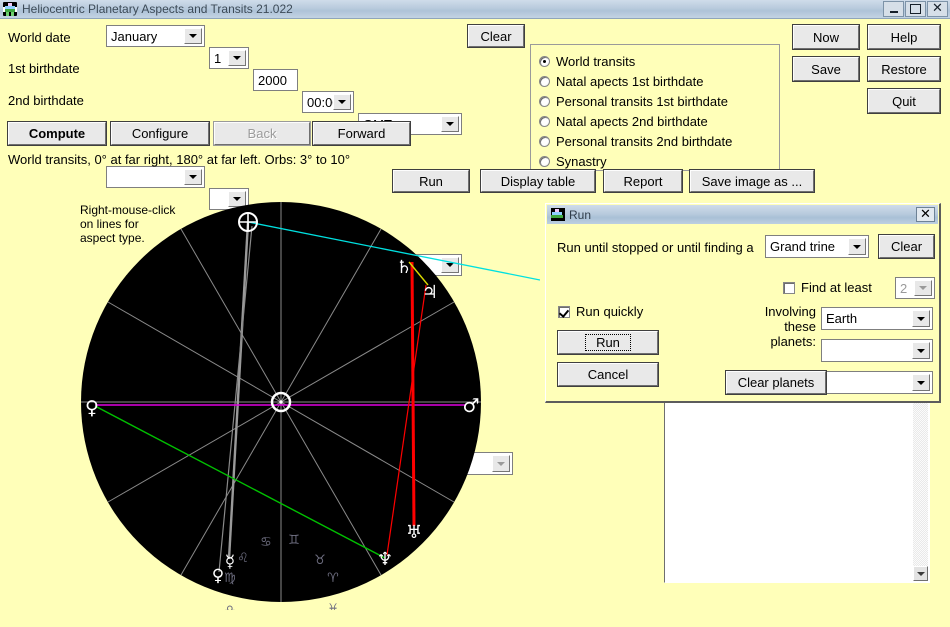  I want to click on planet-saturn: ♄, so click(404, 267).